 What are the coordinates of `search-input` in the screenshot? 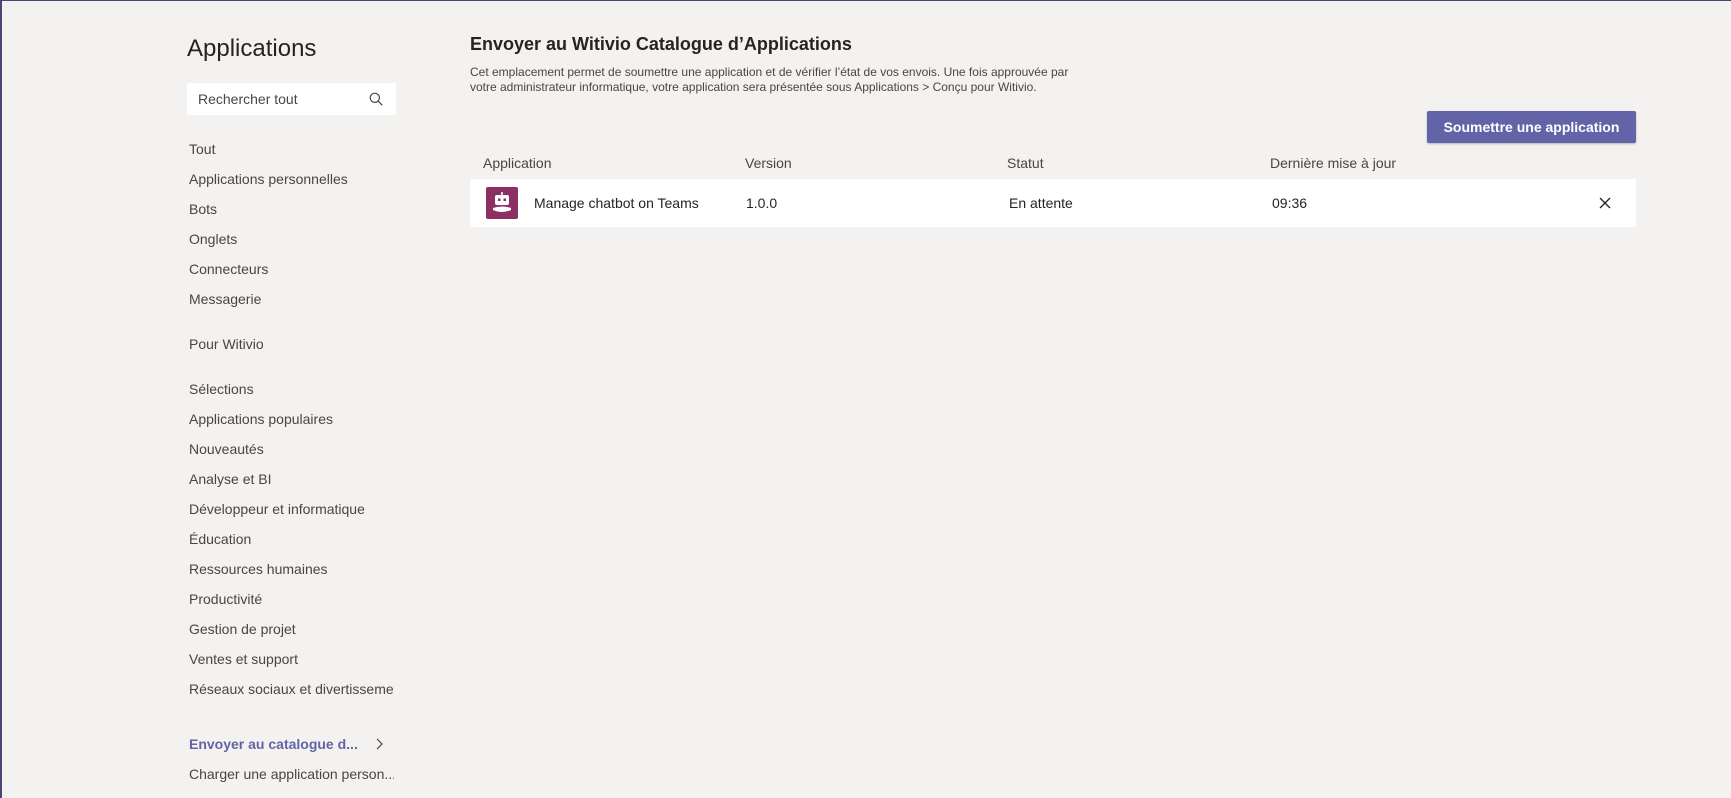 It's located at (278, 99).